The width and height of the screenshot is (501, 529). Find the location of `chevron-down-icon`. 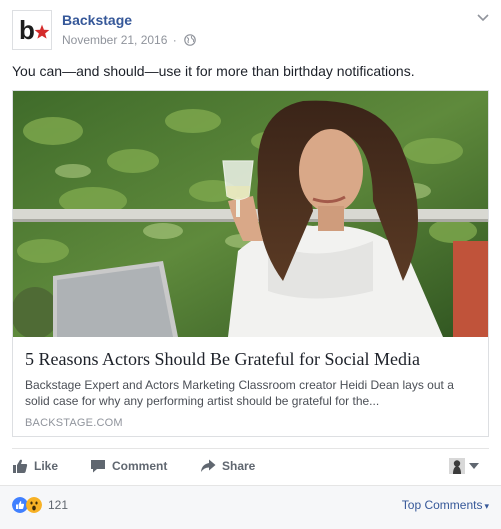

chevron-down-icon is located at coordinates (483, 18).